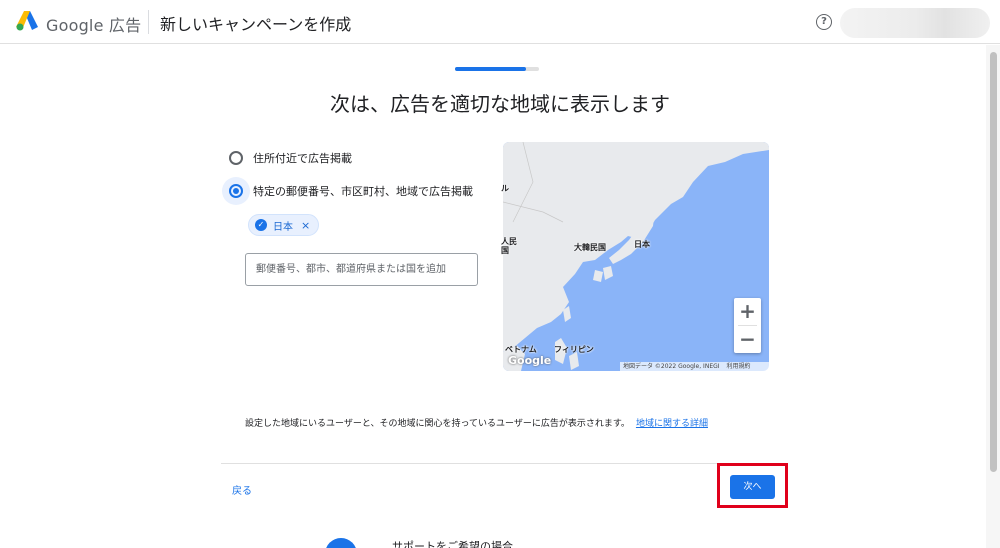 This screenshot has height=548, width=1000. Describe the element at coordinates (642, 244) in the screenshot. I see `map-label-japan: 日本` at that location.